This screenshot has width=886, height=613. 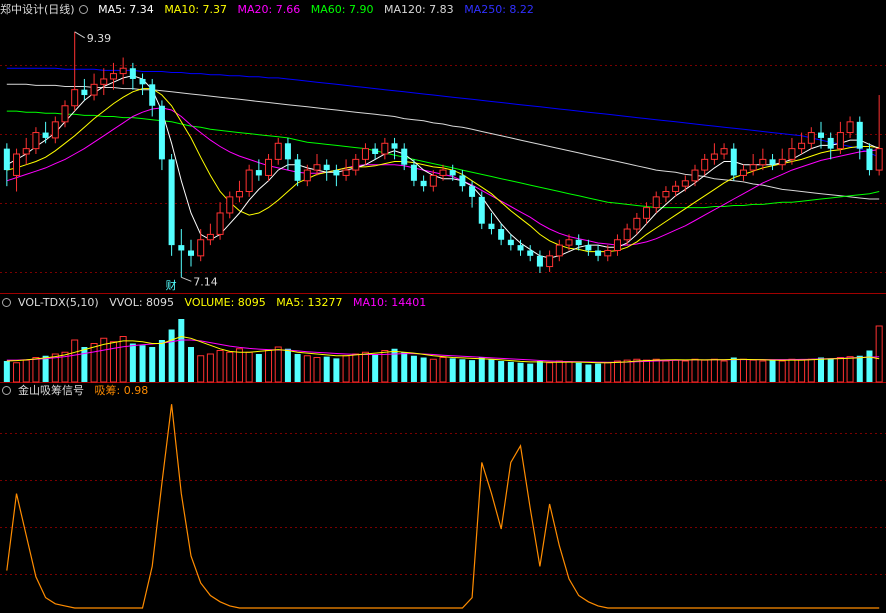 I want to click on ma250-line, so click(x=443, y=112).